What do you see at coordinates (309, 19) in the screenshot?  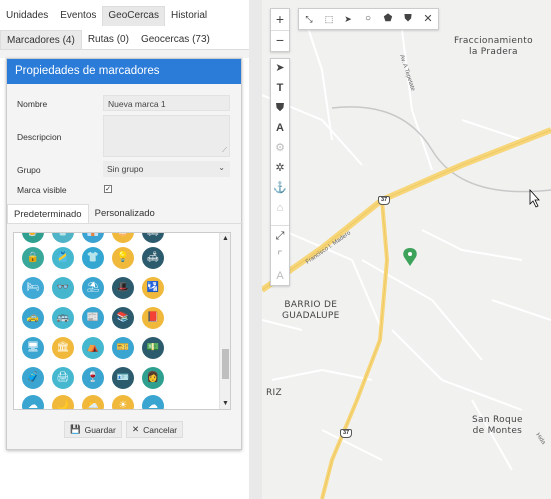 I see `polyline-icon: ⤡` at bounding box center [309, 19].